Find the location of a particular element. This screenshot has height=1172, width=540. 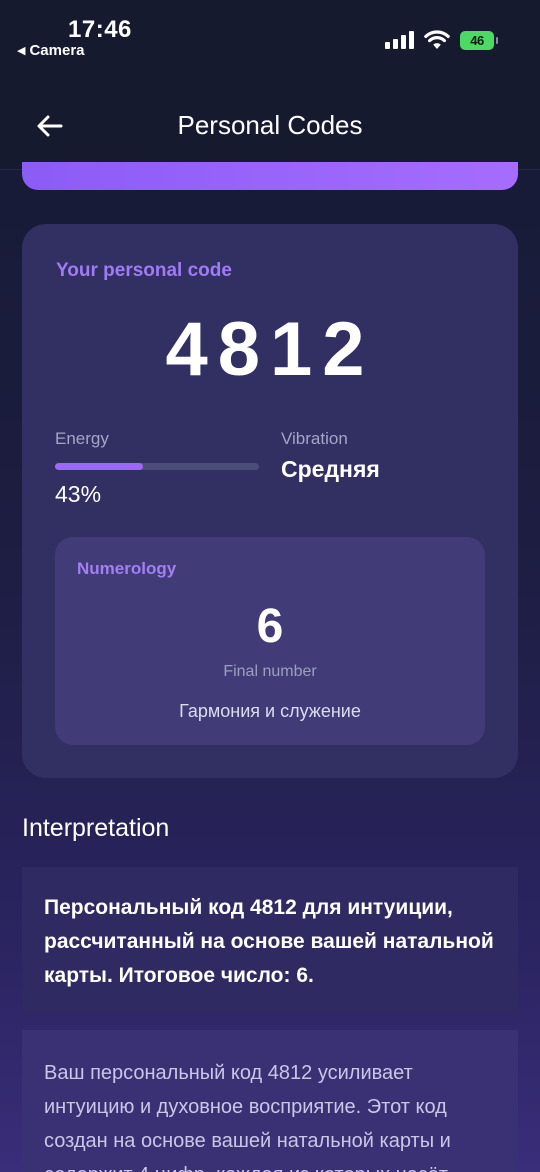

vibration-value: Средняя is located at coordinates (330, 469).